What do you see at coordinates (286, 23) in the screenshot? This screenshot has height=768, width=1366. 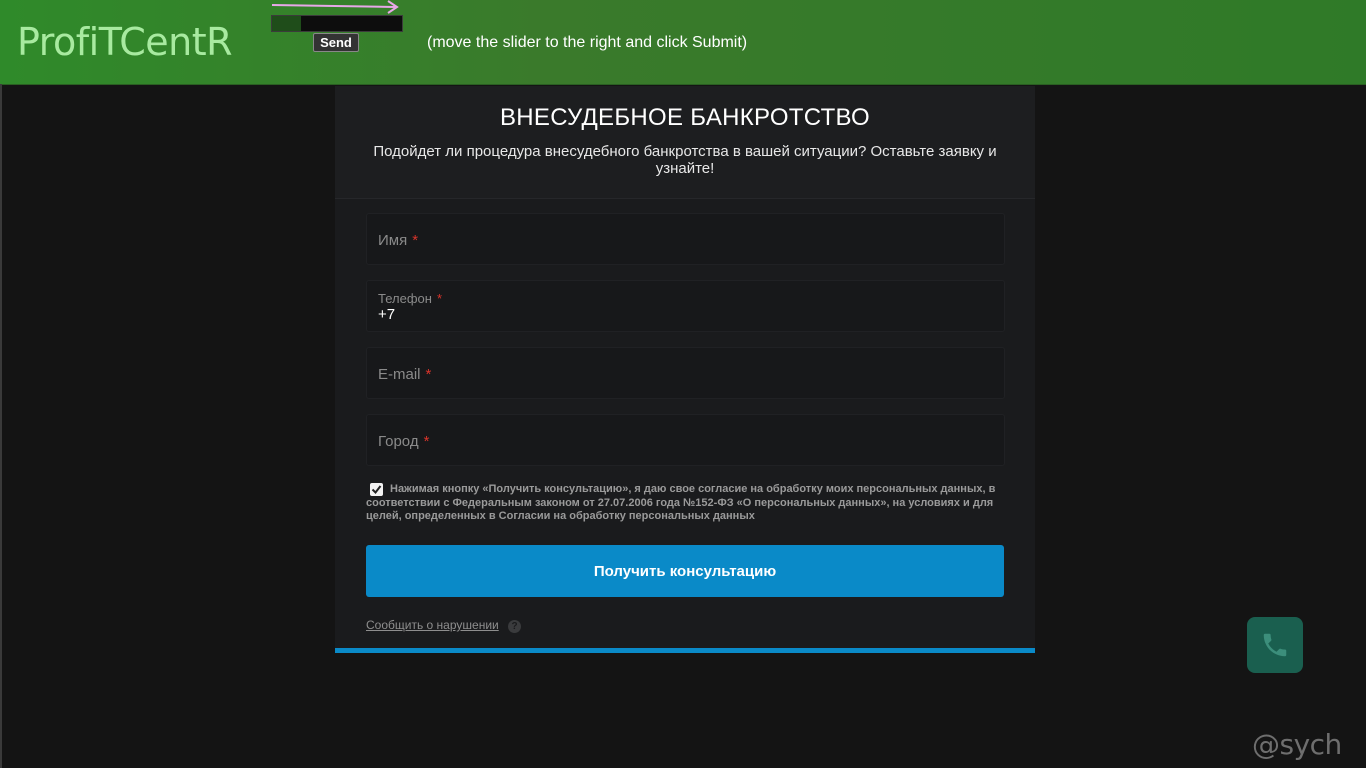 I see `slider-fill` at bounding box center [286, 23].